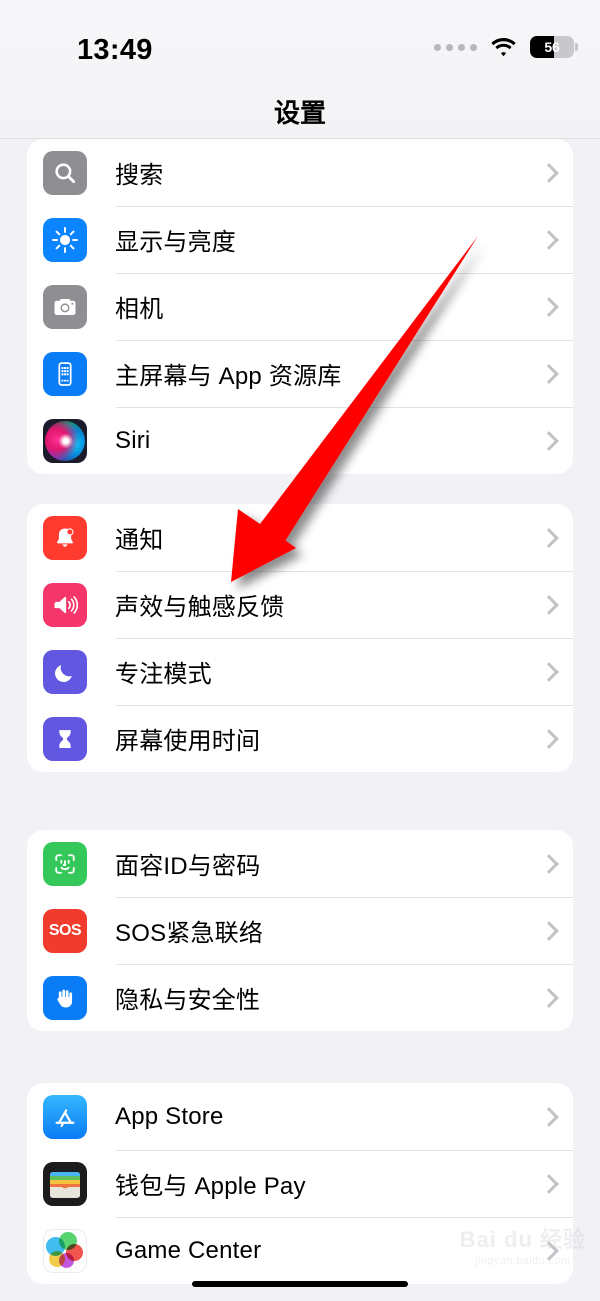 The height and width of the screenshot is (1301, 600). Describe the element at coordinates (188, 741) in the screenshot. I see `settings-row-label: 屏幕使用时间` at that location.